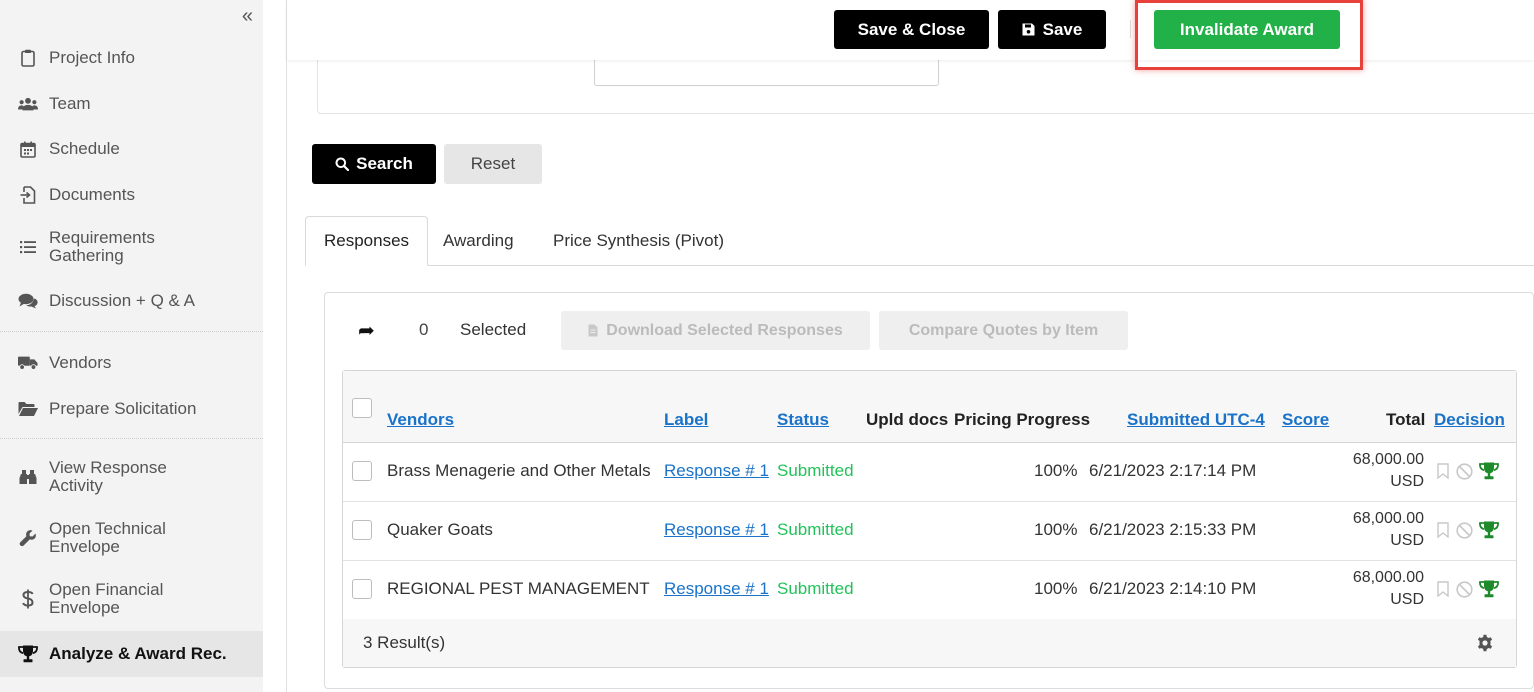  I want to click on tab-label: Responses, so click(367, 240).